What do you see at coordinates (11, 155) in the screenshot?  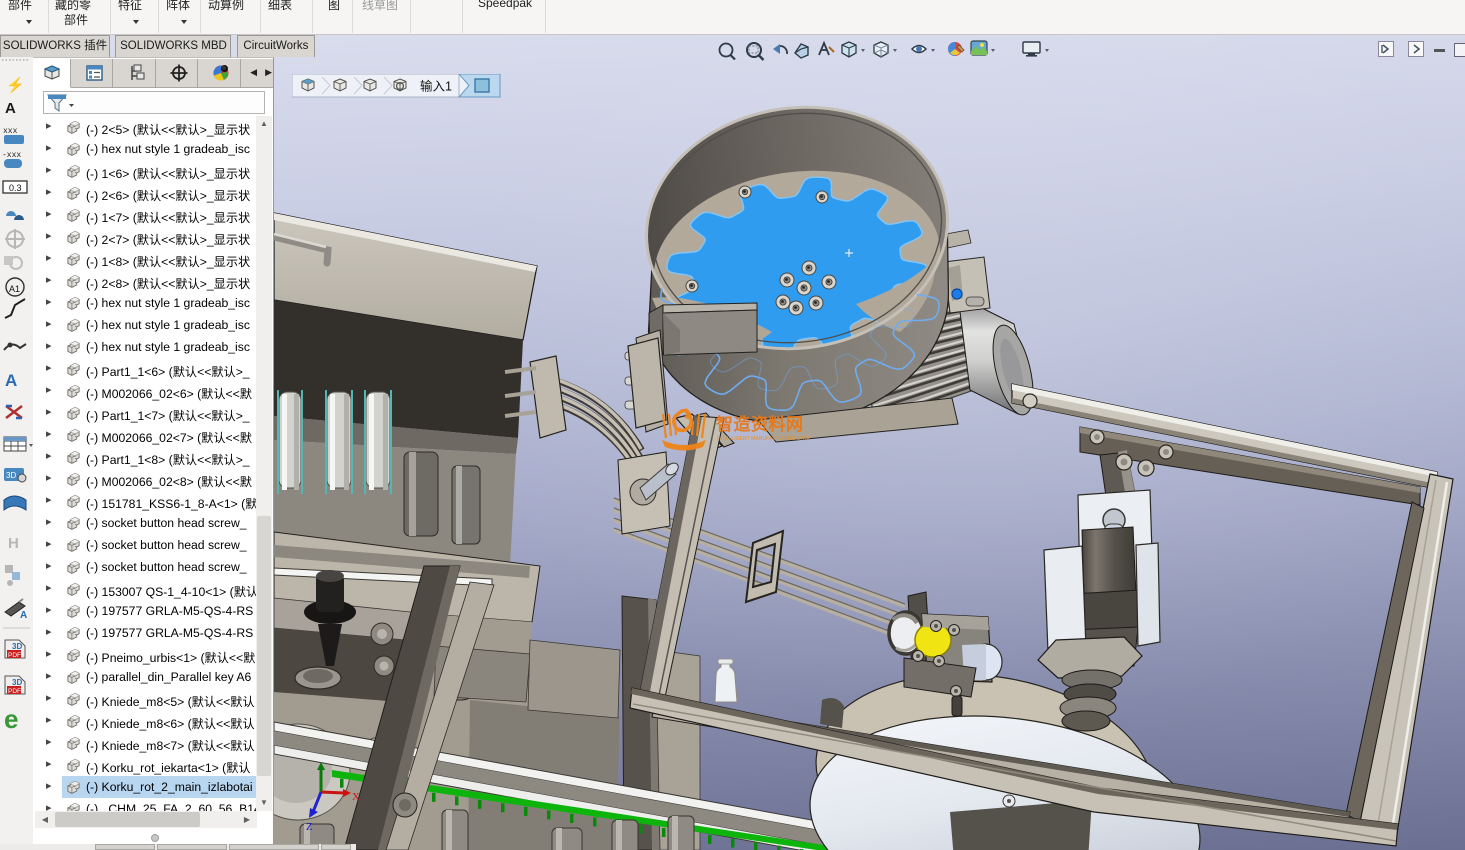 I see `svg-text: -xxx` at bounding box center [11, 155].